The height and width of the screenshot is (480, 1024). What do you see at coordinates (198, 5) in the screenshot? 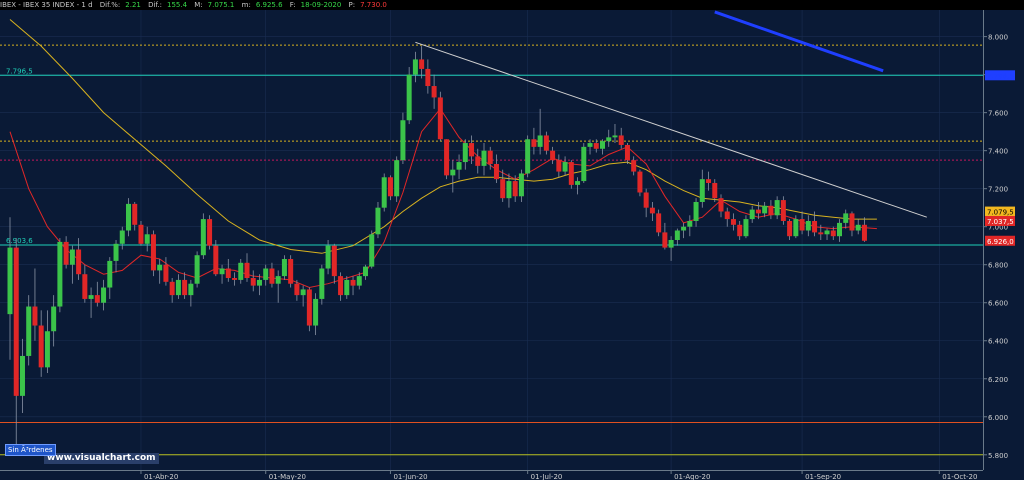
I see `max-label: M:` at bounding box center [198, 5].